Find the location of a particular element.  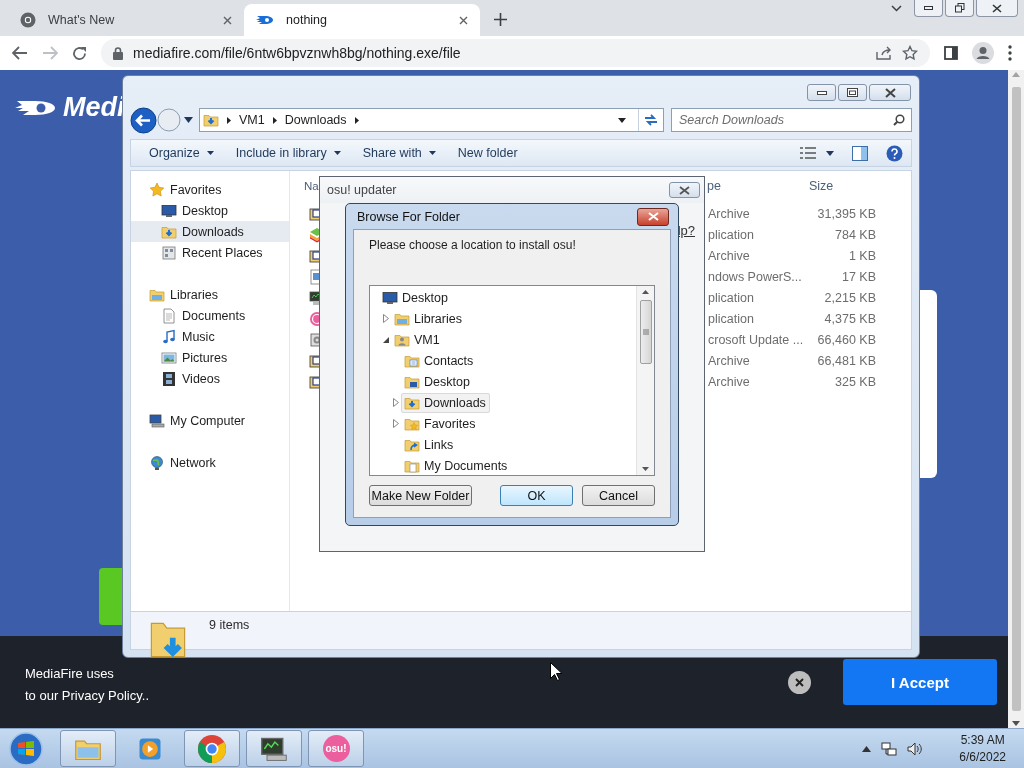

preview-pane-icon is located at coordinates (860, 153).